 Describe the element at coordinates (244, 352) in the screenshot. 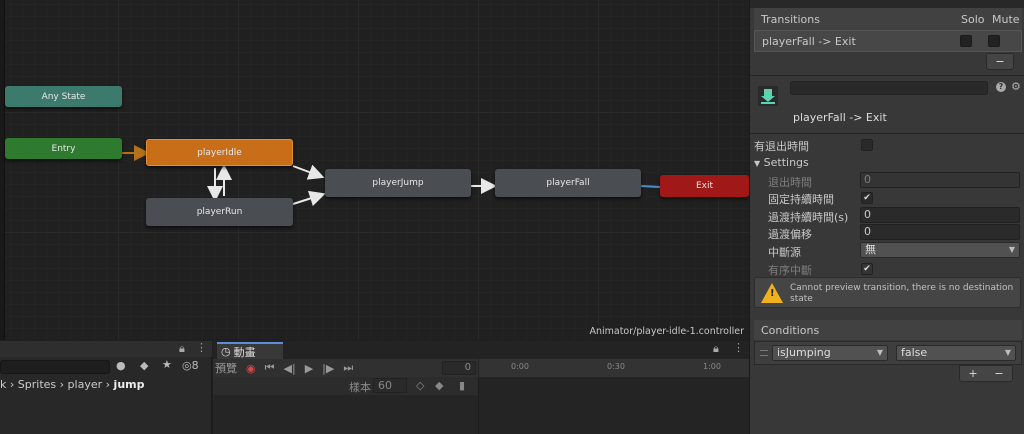

I see `tab-animation-label: 動畫` at that location.